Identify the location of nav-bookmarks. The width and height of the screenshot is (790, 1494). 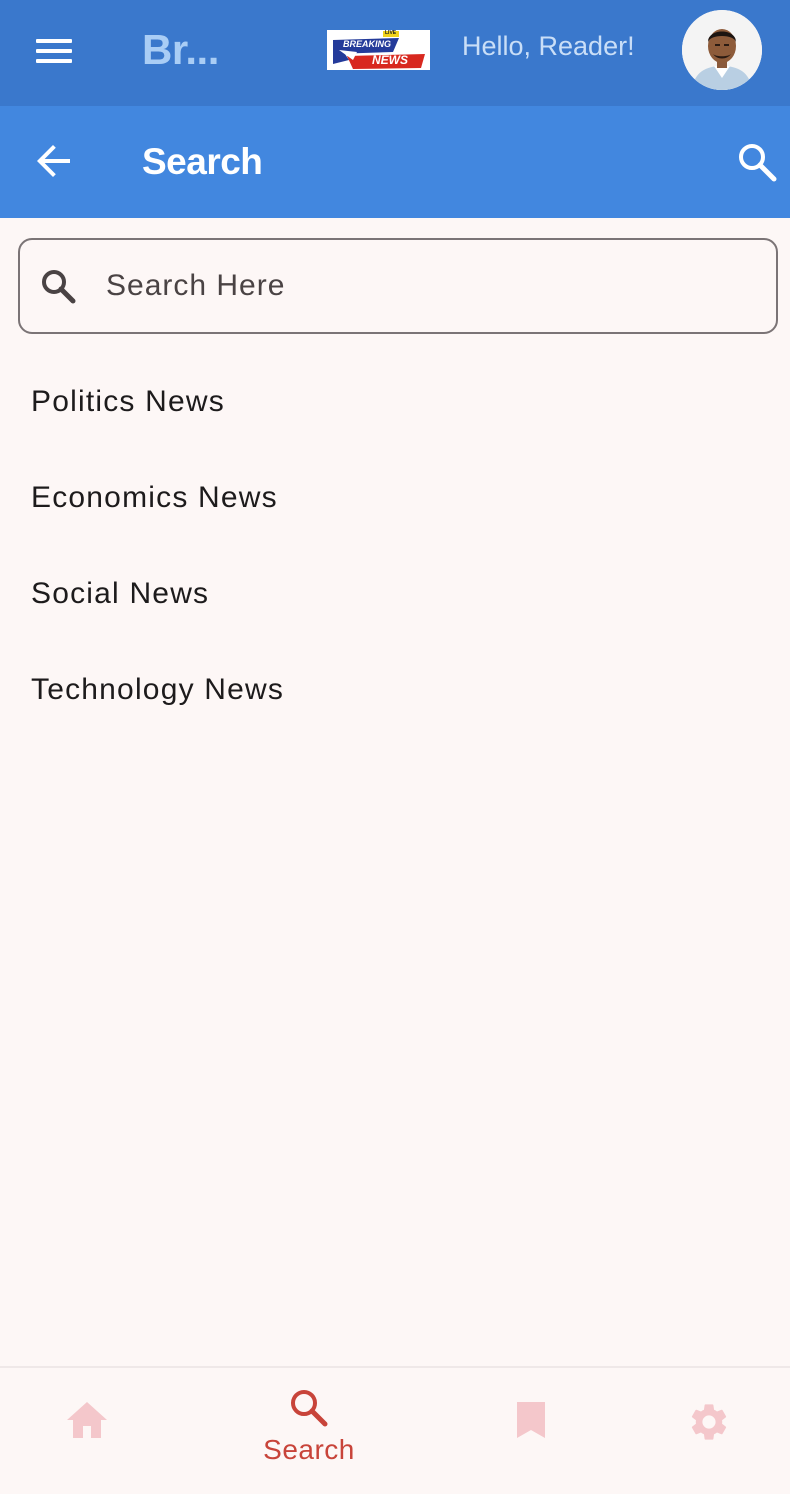
(531, 1431).